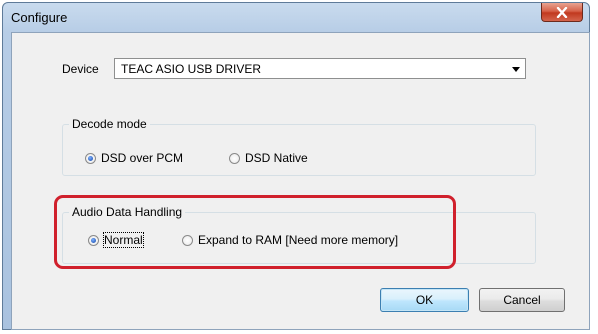 This screenshot has height=334, width=598. What do you see at coordinates (234, 158) in the screenshot?
I see `radio-unselected-icon` at bounding box center [234, 158].